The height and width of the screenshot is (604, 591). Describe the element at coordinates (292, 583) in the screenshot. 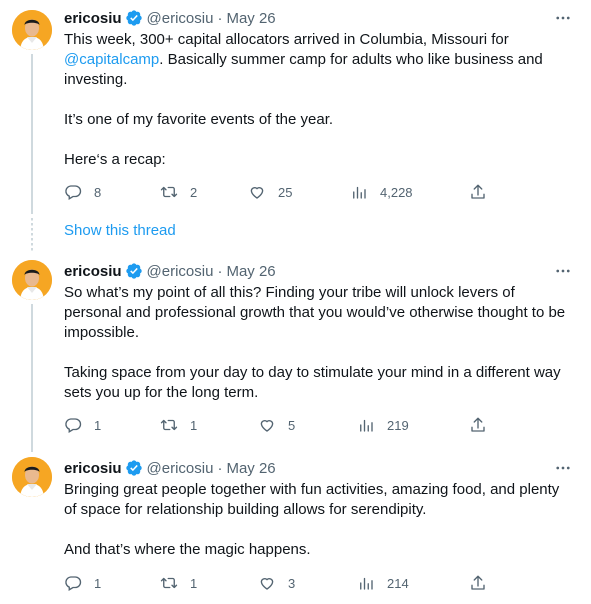

I see `like-count: 3` at that location.